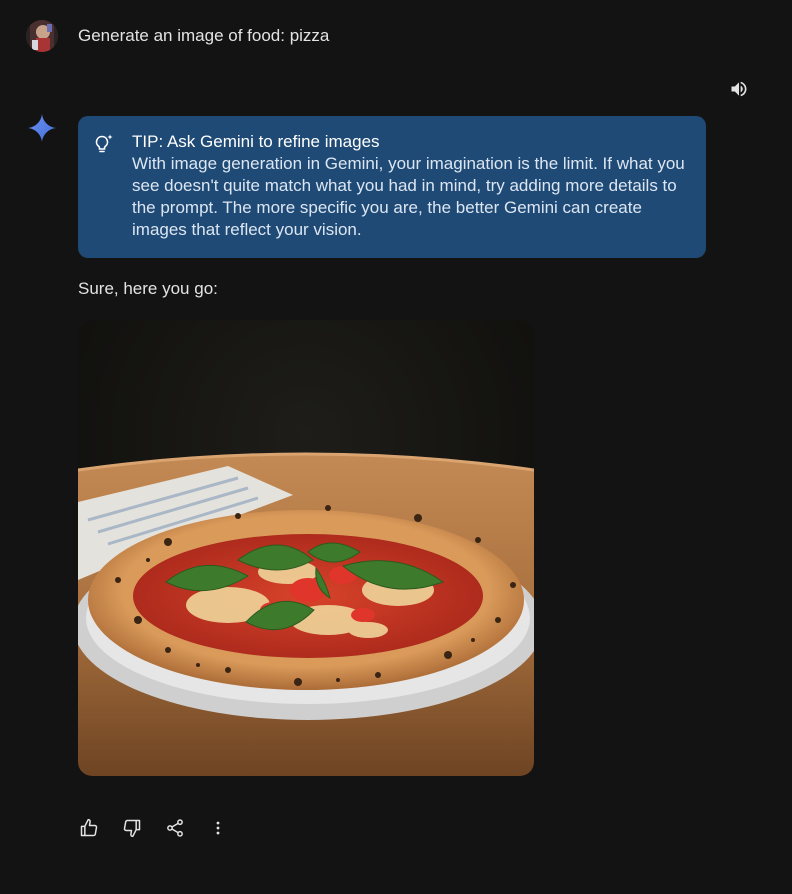 The image size is (792, 894). What do you see at coordinates (104, 144) in the screenshot?
I see `lightbulb-sparkle-icon` at bounding box center [104, 144].